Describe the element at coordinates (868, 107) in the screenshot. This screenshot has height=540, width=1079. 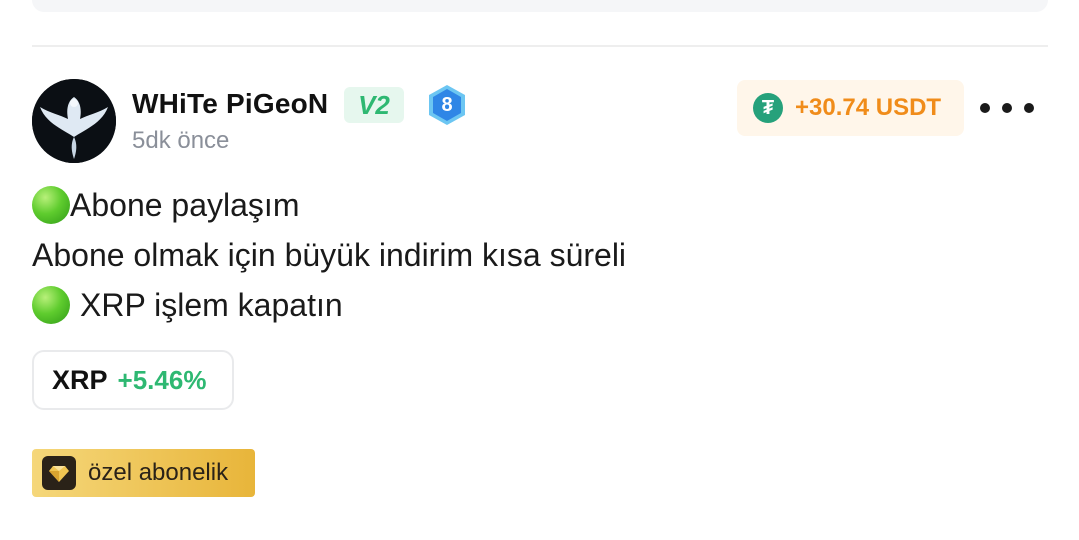
I see `pnl-value: +30.74 USDT` at that location.